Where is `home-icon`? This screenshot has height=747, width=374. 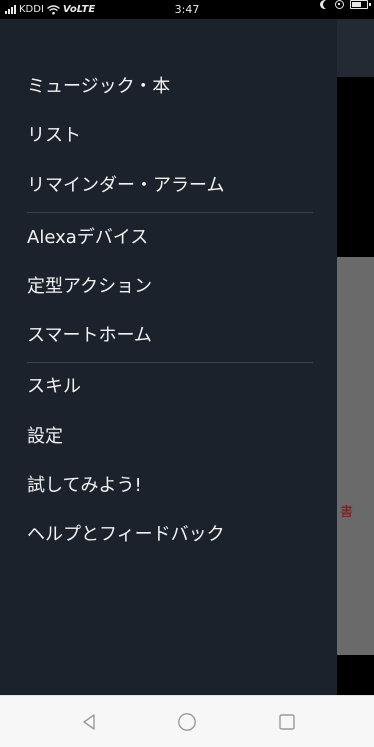 home-icon is located at coordinates (187, 722).